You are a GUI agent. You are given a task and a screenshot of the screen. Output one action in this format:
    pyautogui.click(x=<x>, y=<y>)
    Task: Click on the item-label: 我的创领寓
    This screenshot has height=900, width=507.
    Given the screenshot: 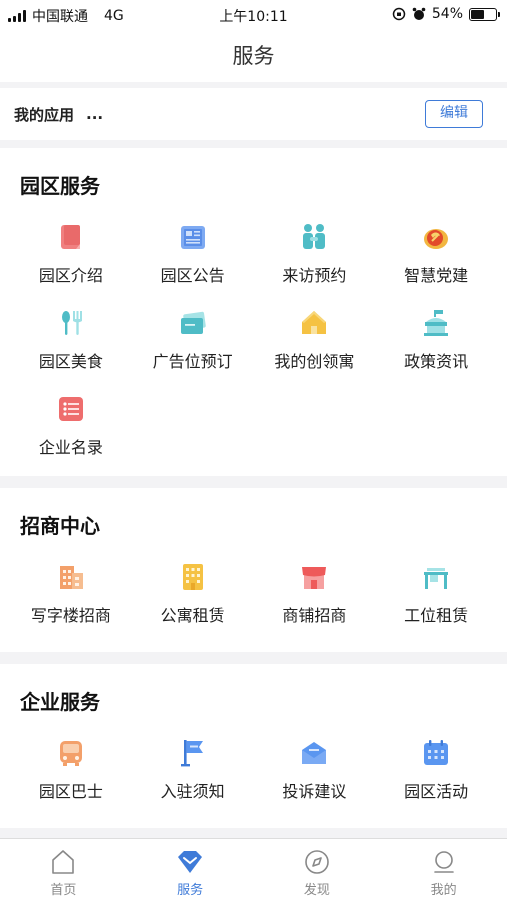 What is the action you would take?
    pyautogui.click(x=314, y=361)
    